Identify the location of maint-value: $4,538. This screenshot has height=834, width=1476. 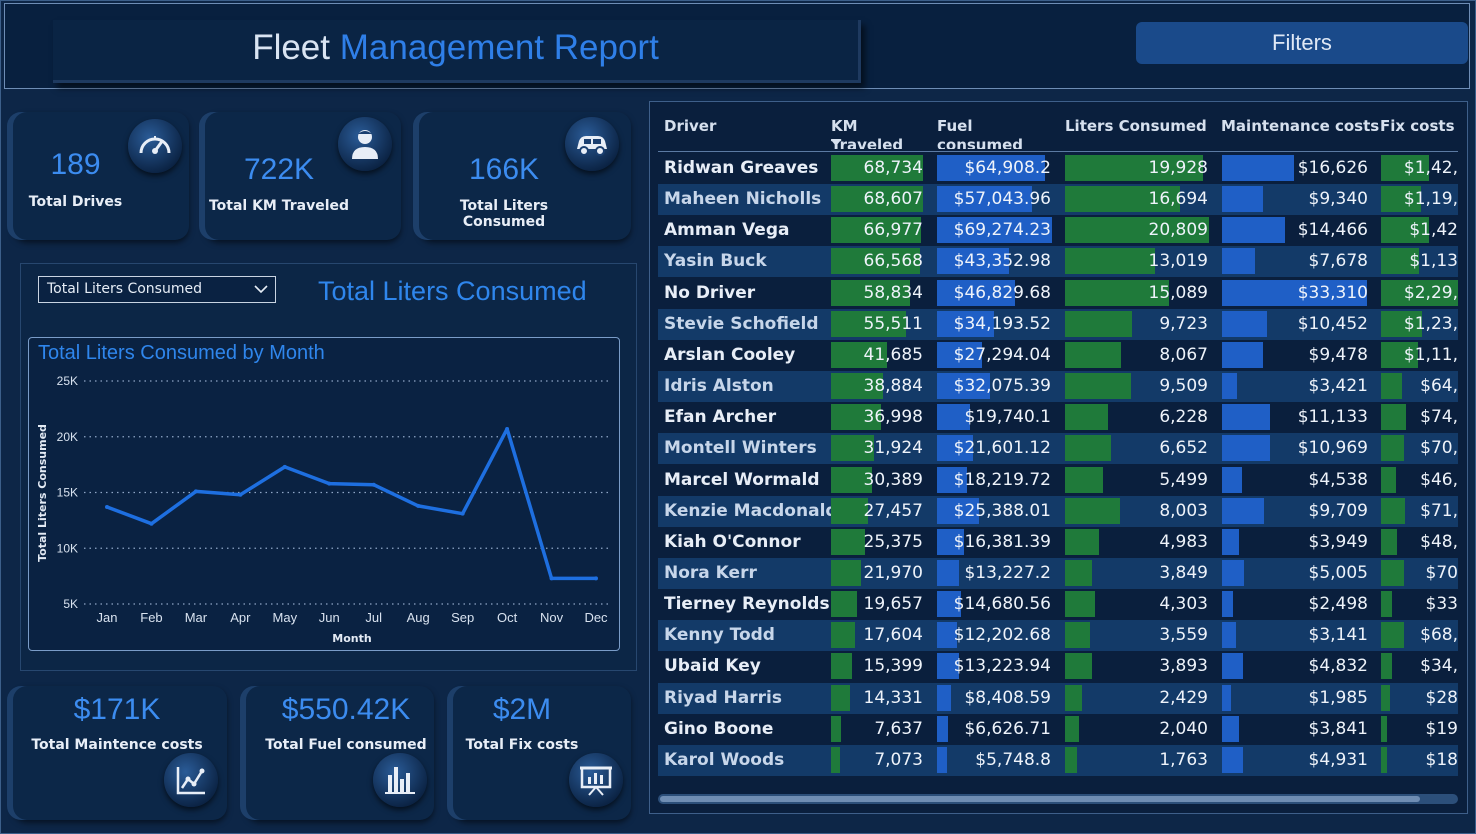
(1338, 479).